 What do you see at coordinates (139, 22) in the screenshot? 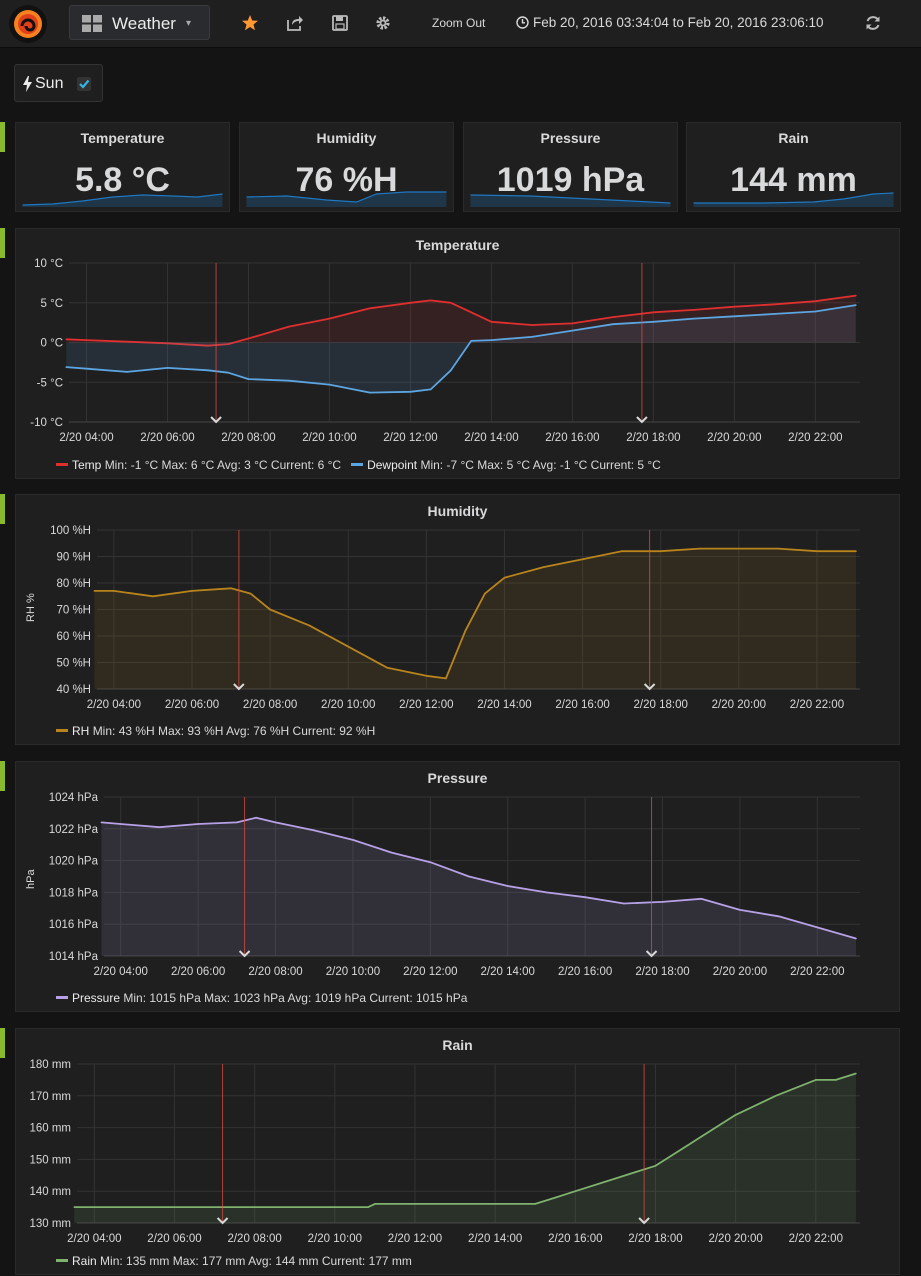
I see `dashboard-picker-button: Weather ▾` at bounding box center [139, 22].